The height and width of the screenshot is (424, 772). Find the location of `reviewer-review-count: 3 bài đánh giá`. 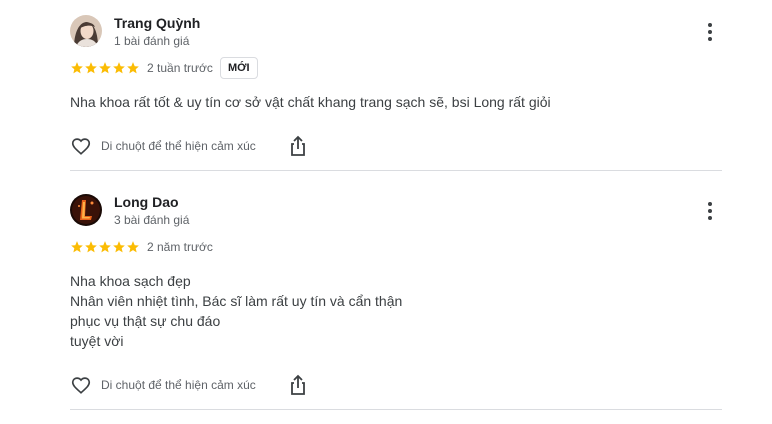

reviewer-review-count: 3 bài đánh giá is located at coordinates (152, 220).